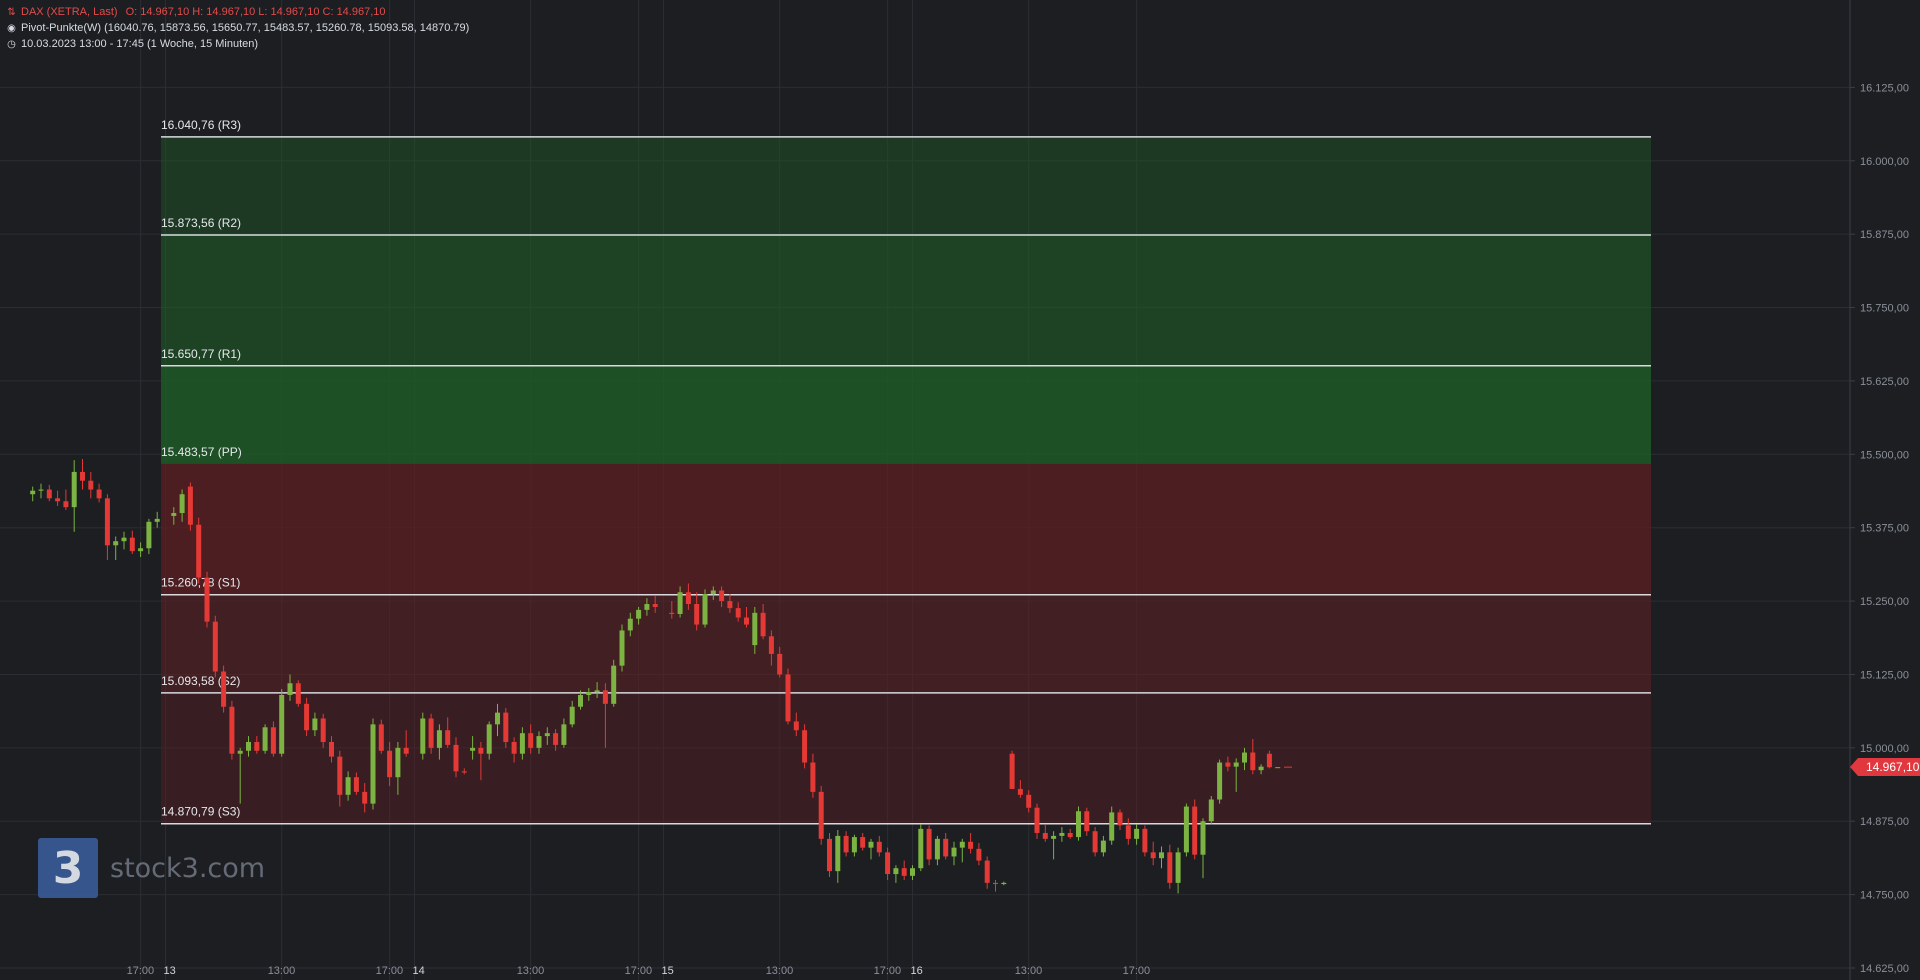 The width and height of the screenshot is (1920, 980). I want to click on pivot-zone-r2-r1, so click(906, 300).